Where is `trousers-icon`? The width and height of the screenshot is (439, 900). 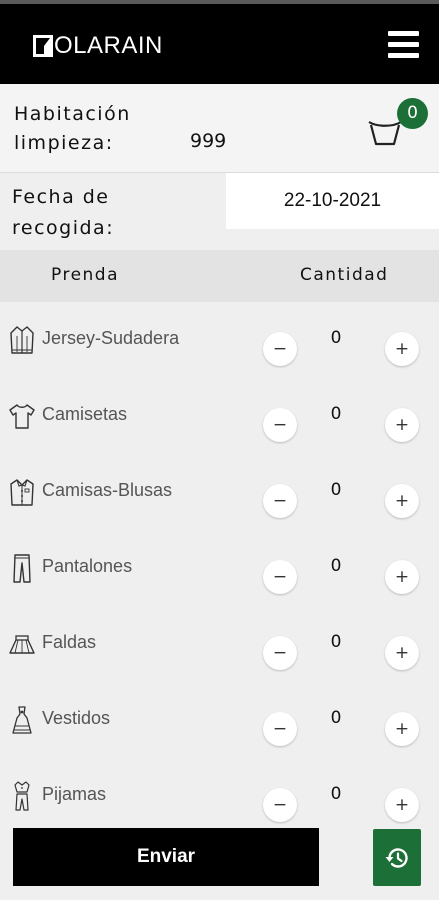 trousers-icon is located at coordinates (22, 568).